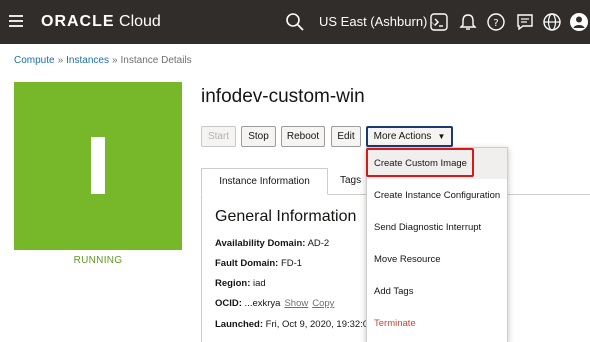  I want to click on ocid-value: ...exkrya, so click(261, 303).